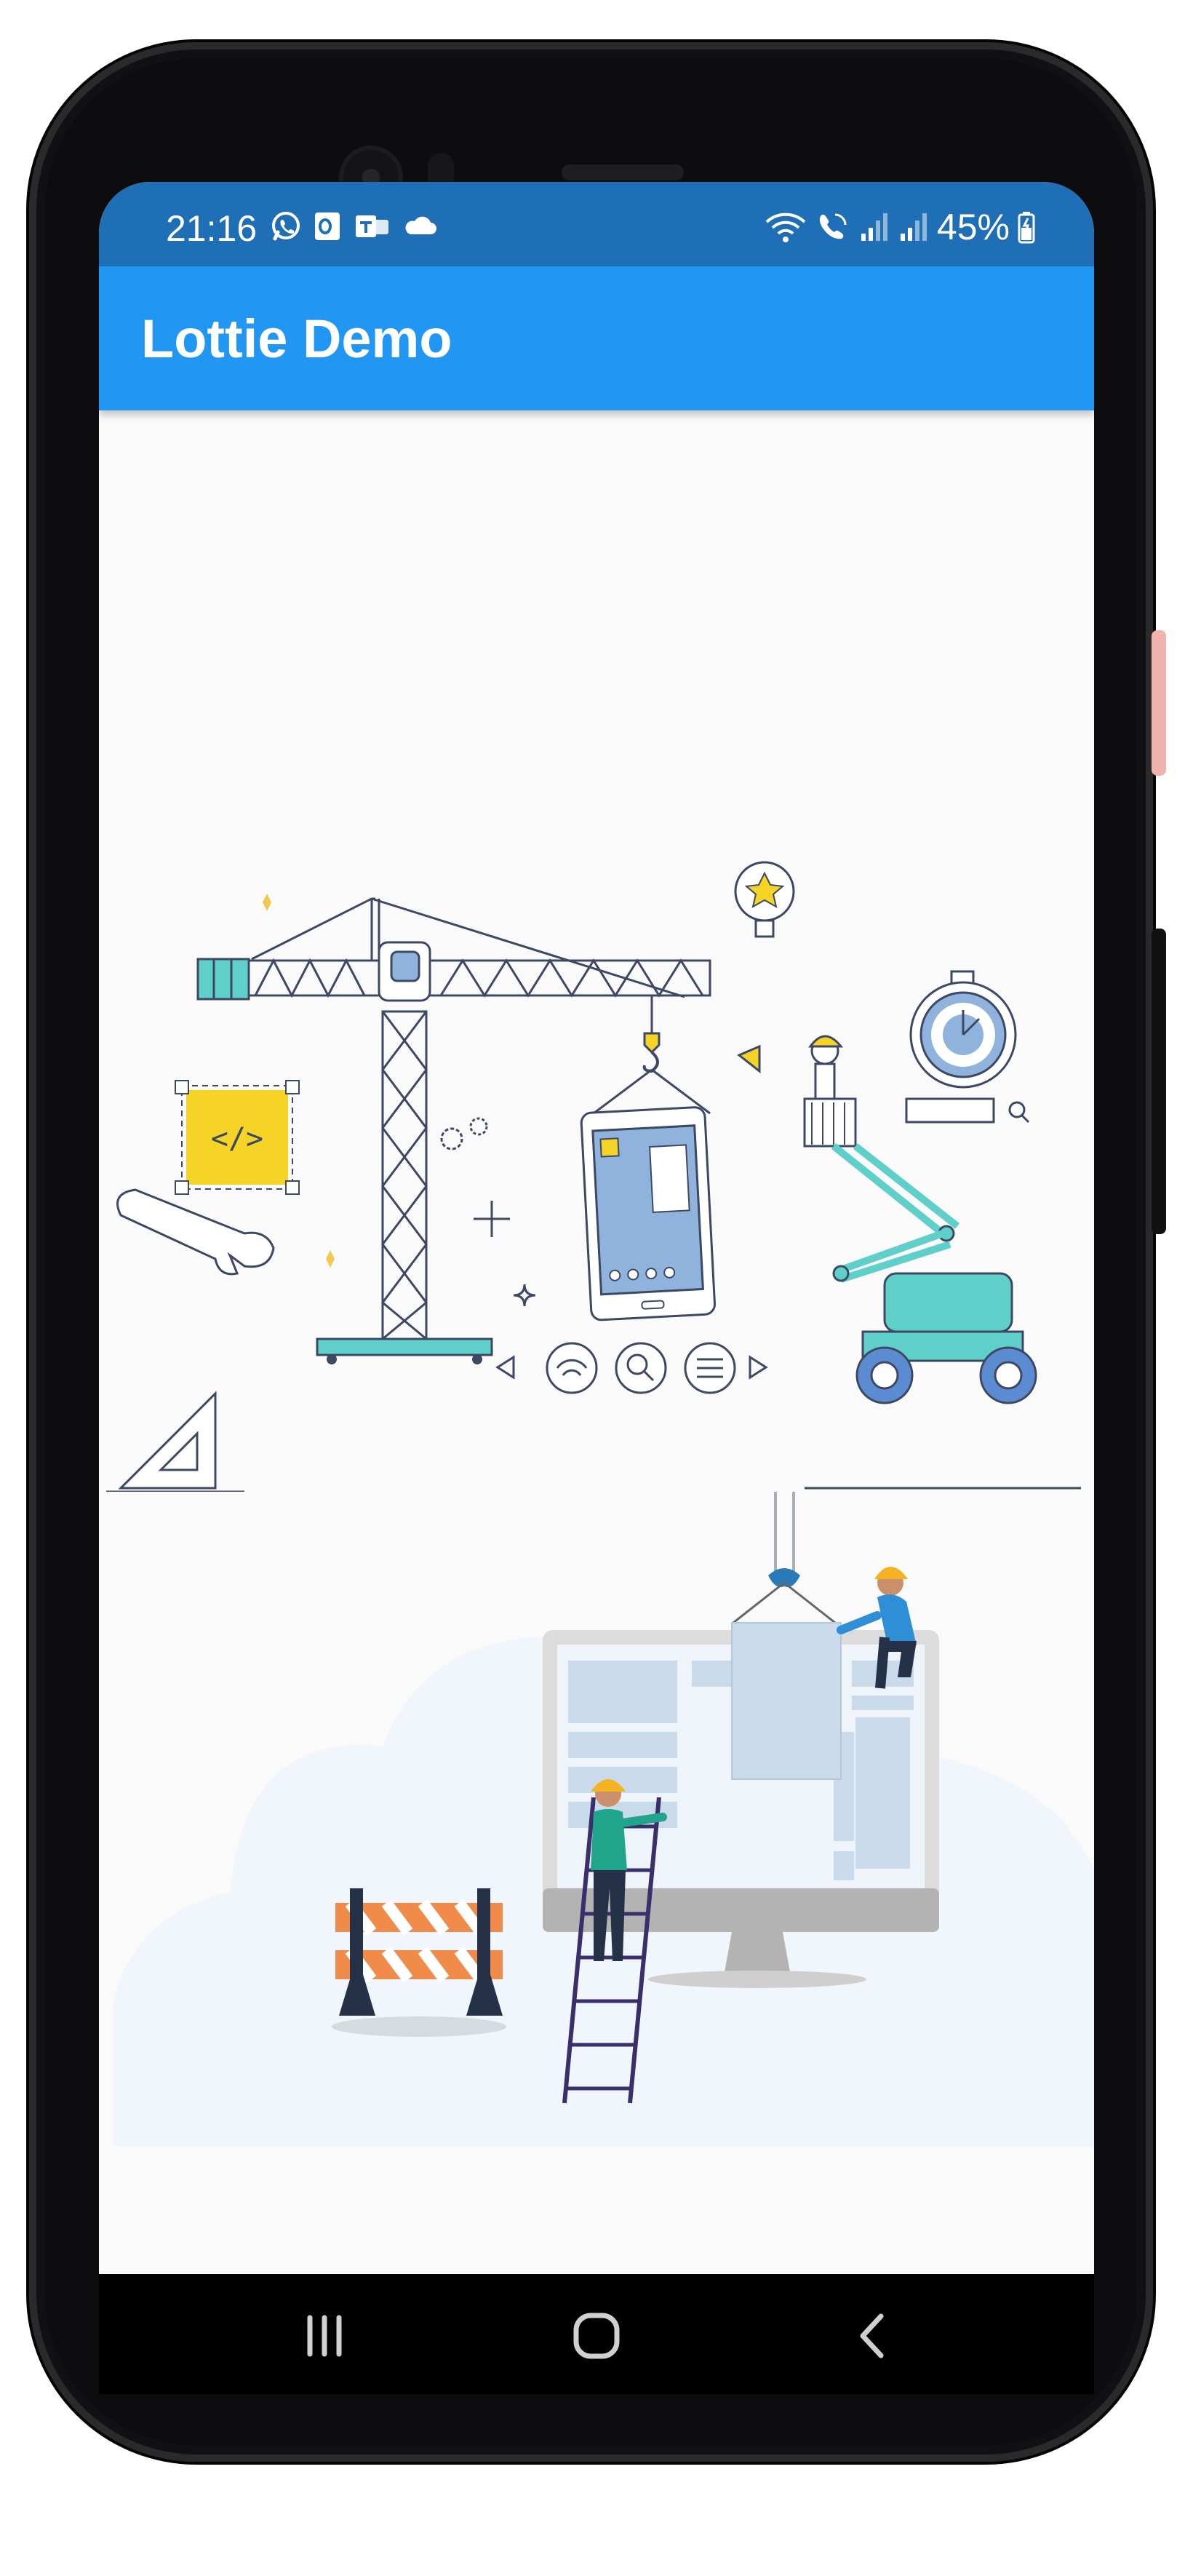  I want to click on battery-level: 45%, so click(973, 227).